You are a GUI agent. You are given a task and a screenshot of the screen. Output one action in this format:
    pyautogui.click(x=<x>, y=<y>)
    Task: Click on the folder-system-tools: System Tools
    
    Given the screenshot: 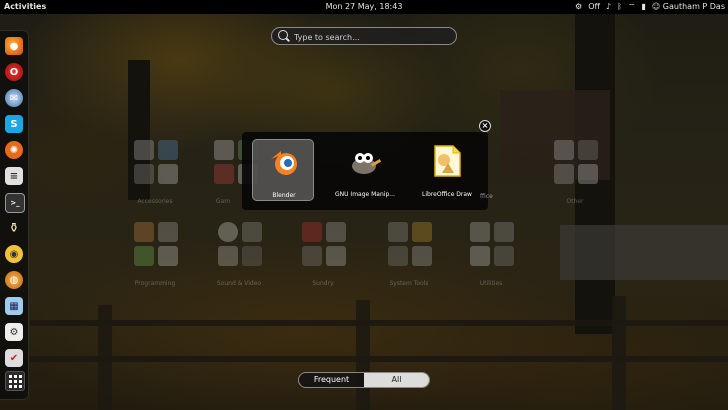 What is the action you would take?
    pyautogui.click(x=409, y=262)
    